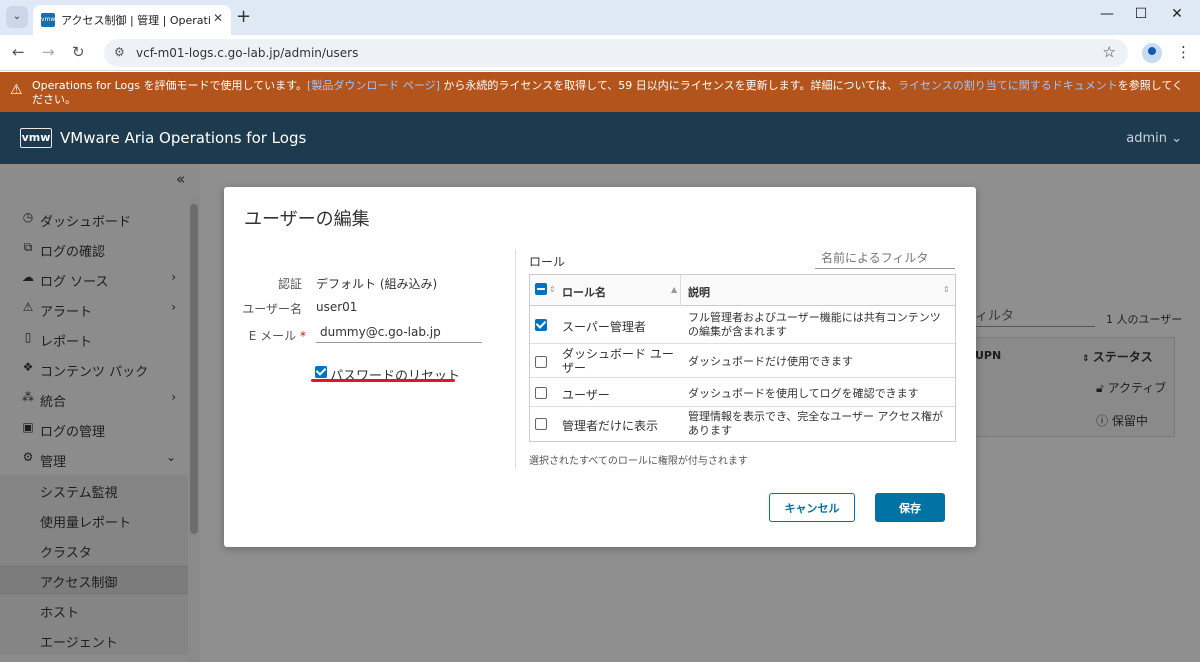  Describe the element at coordinates (94, 369) in the screenshot. I see `sidebar-item-content-packs: ❖ コンテンツ パック` at that location.